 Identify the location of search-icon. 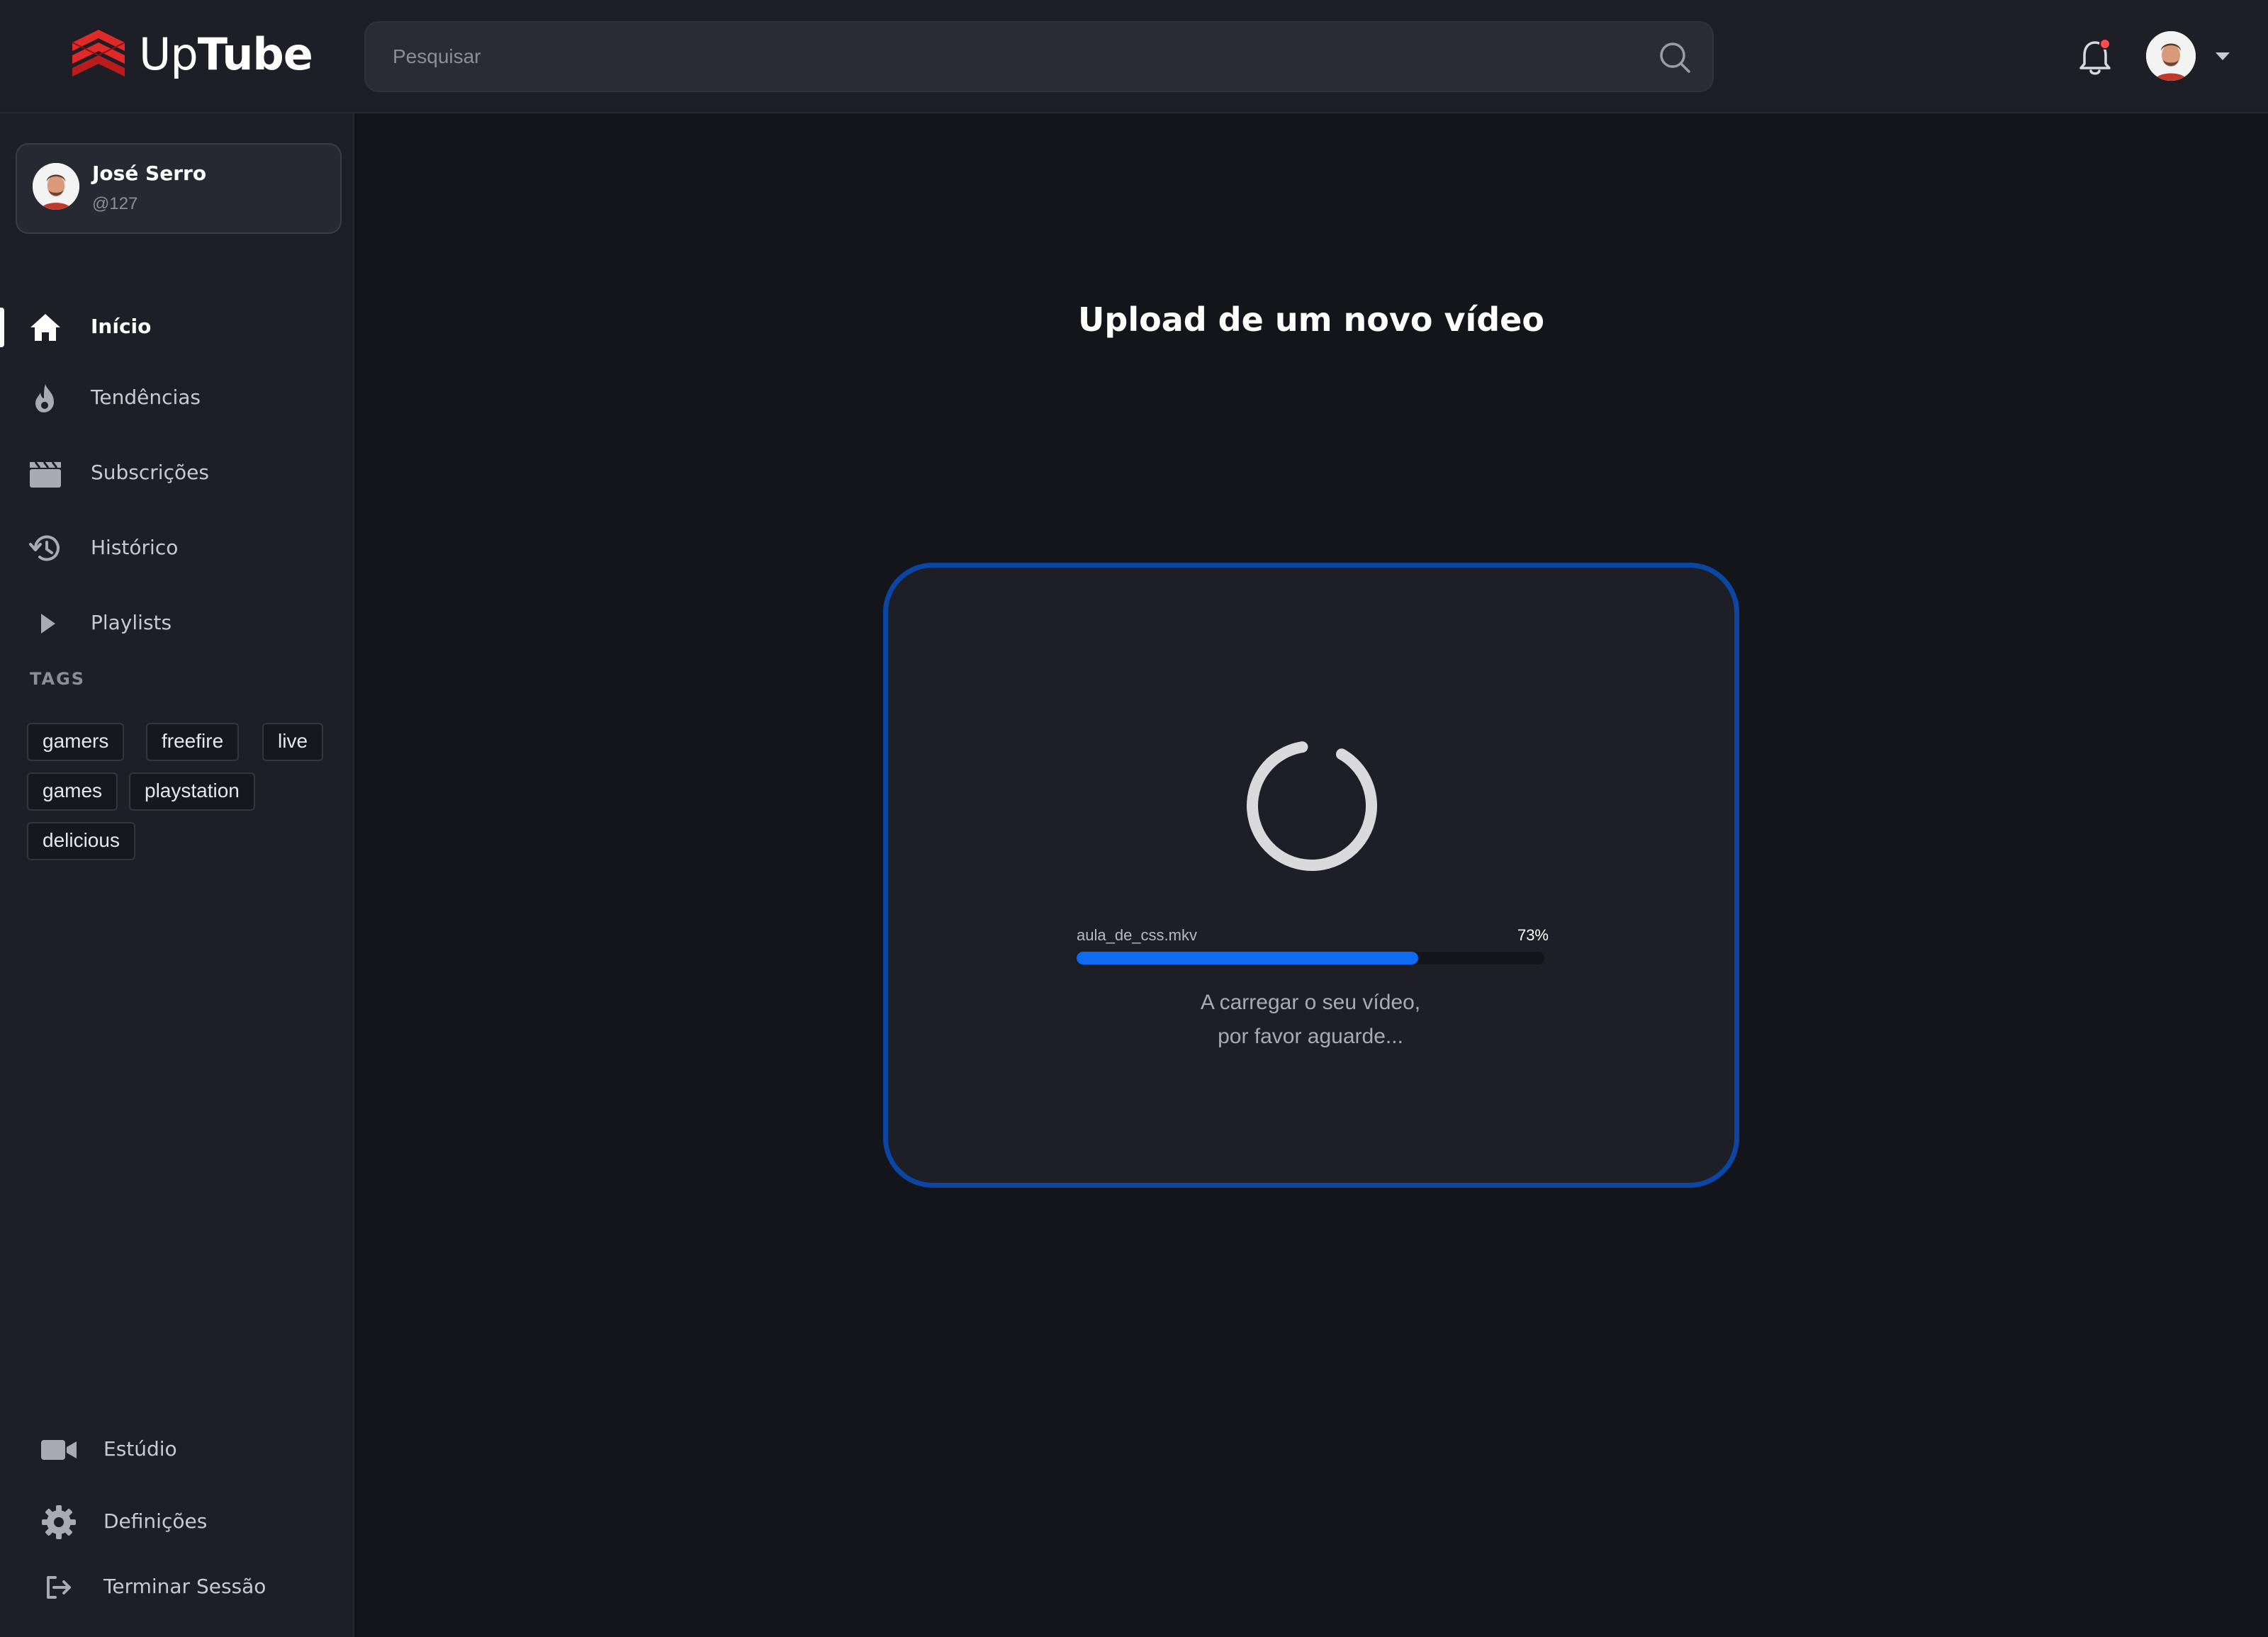
(1674, 57).